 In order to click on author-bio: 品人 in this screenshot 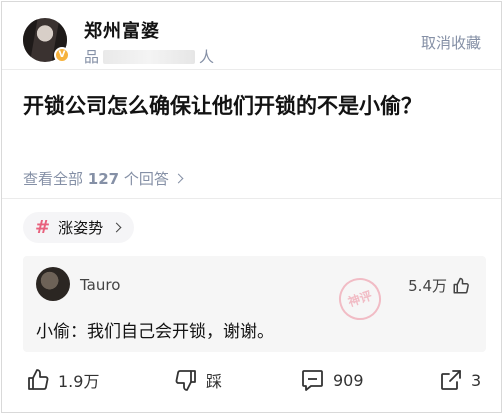, I will do `click(149, 56)`.